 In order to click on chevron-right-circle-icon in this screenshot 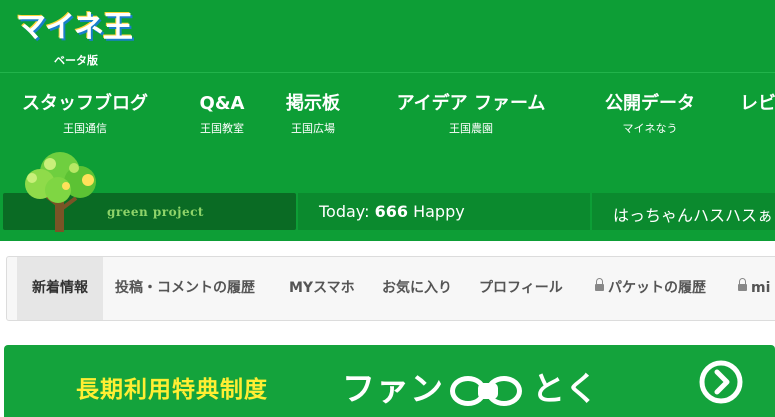, I will do `click(721, 382)`.